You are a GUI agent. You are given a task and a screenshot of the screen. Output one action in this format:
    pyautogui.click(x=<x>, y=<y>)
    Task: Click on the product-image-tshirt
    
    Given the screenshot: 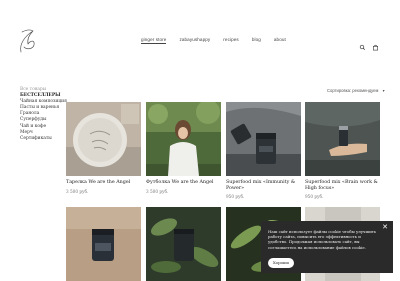 What is the action you would take?
    pyautogui.click(x=183, y=139)
    